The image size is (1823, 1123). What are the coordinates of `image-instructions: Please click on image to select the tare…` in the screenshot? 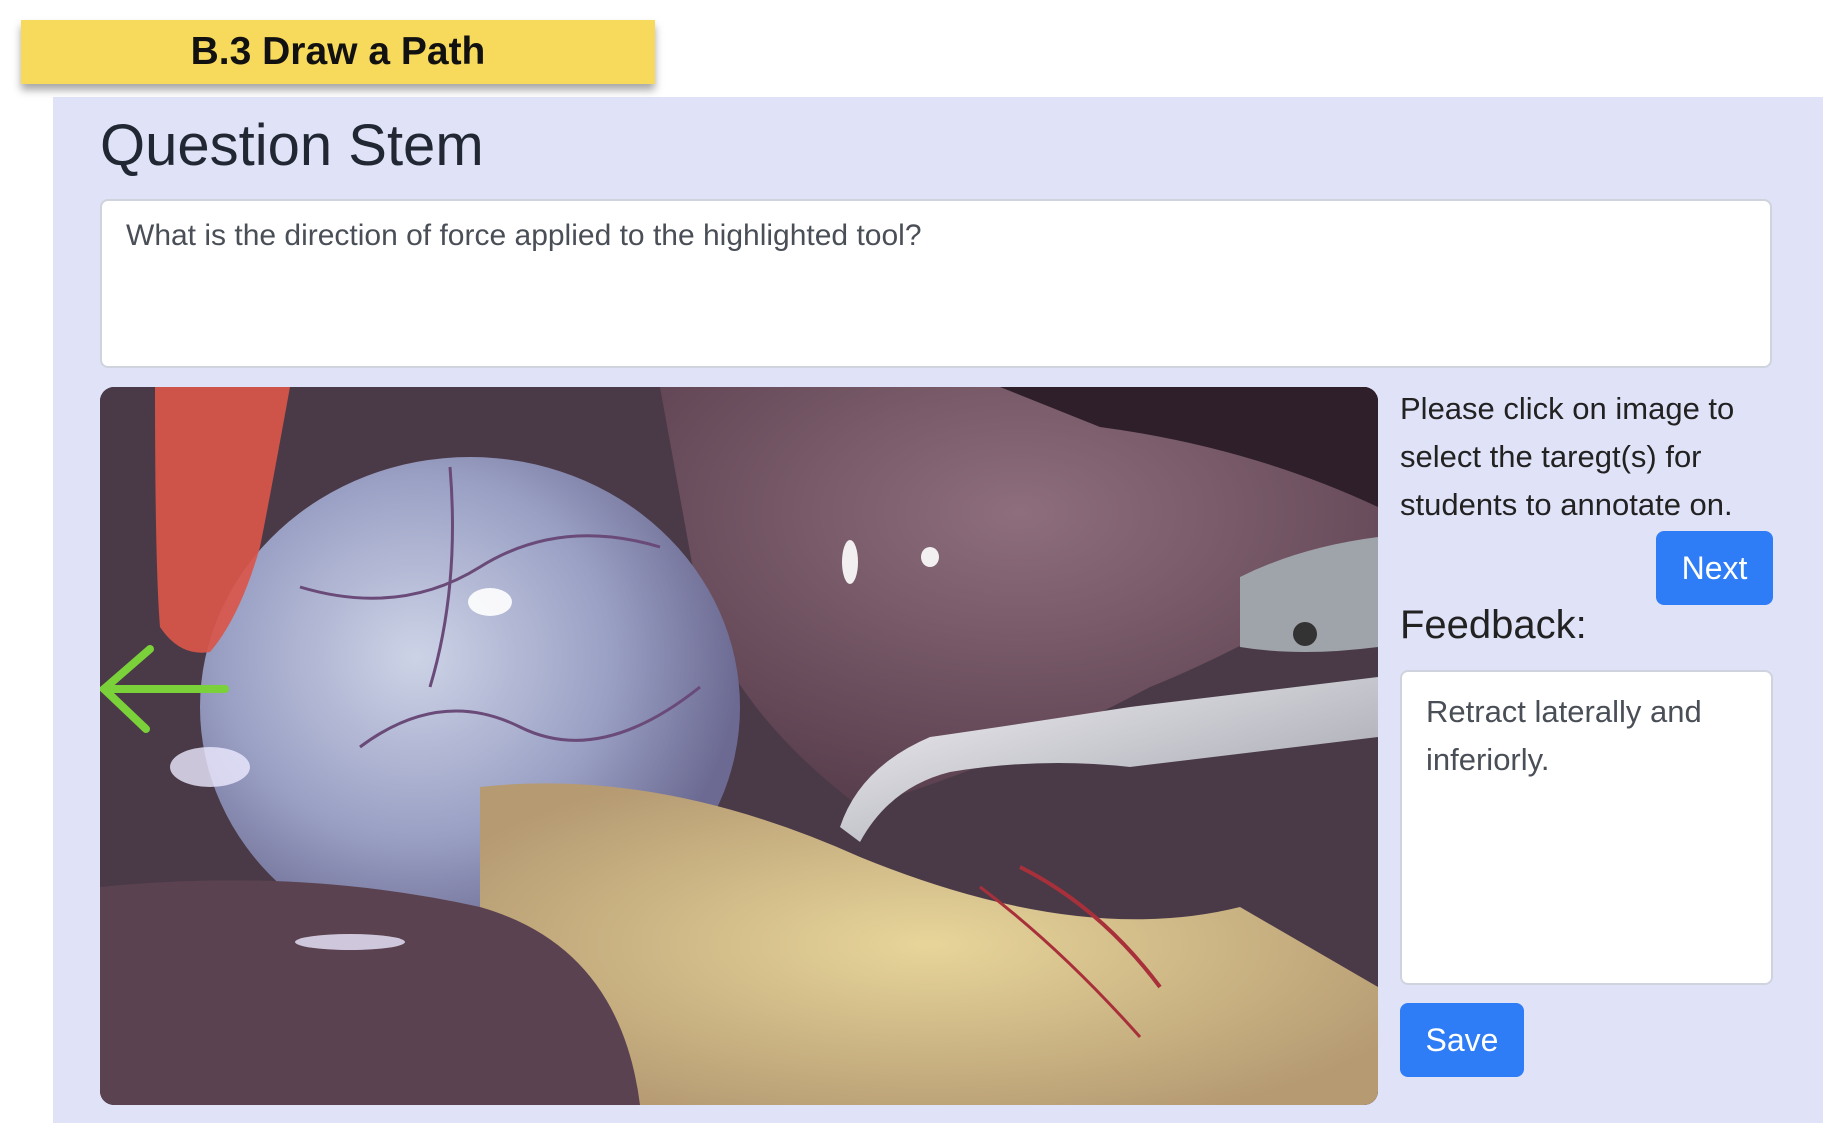 It's located at (1567, 456).